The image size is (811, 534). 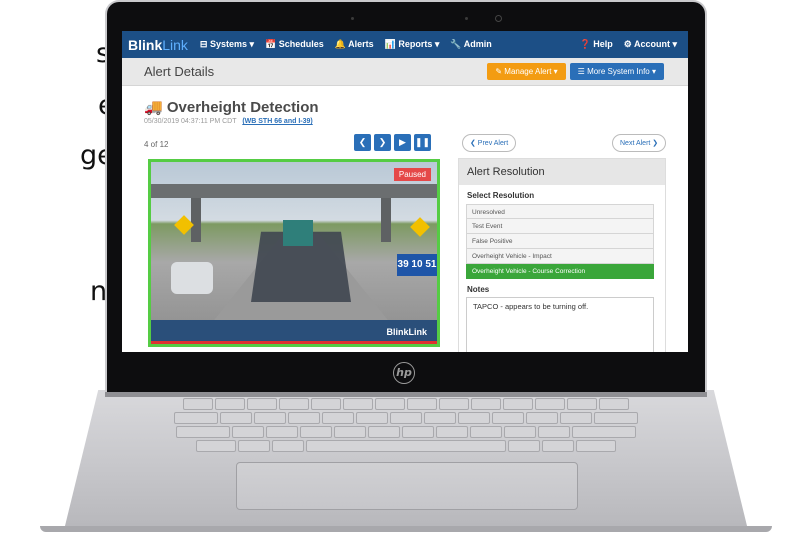 What do you see at coordinates (560, 241) in the screenshot?
I see `resolution-option: False Positive` at bounding box center [560, 241].